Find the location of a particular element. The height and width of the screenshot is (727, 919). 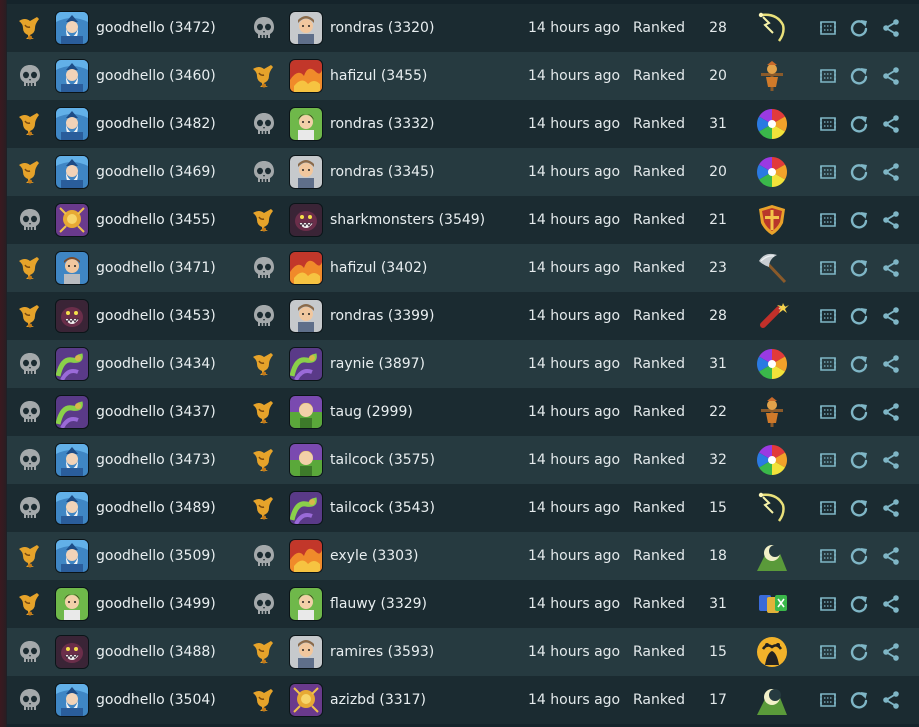

opponent-name: sharkmonsters (3549) is located at coordinates (407, 220).